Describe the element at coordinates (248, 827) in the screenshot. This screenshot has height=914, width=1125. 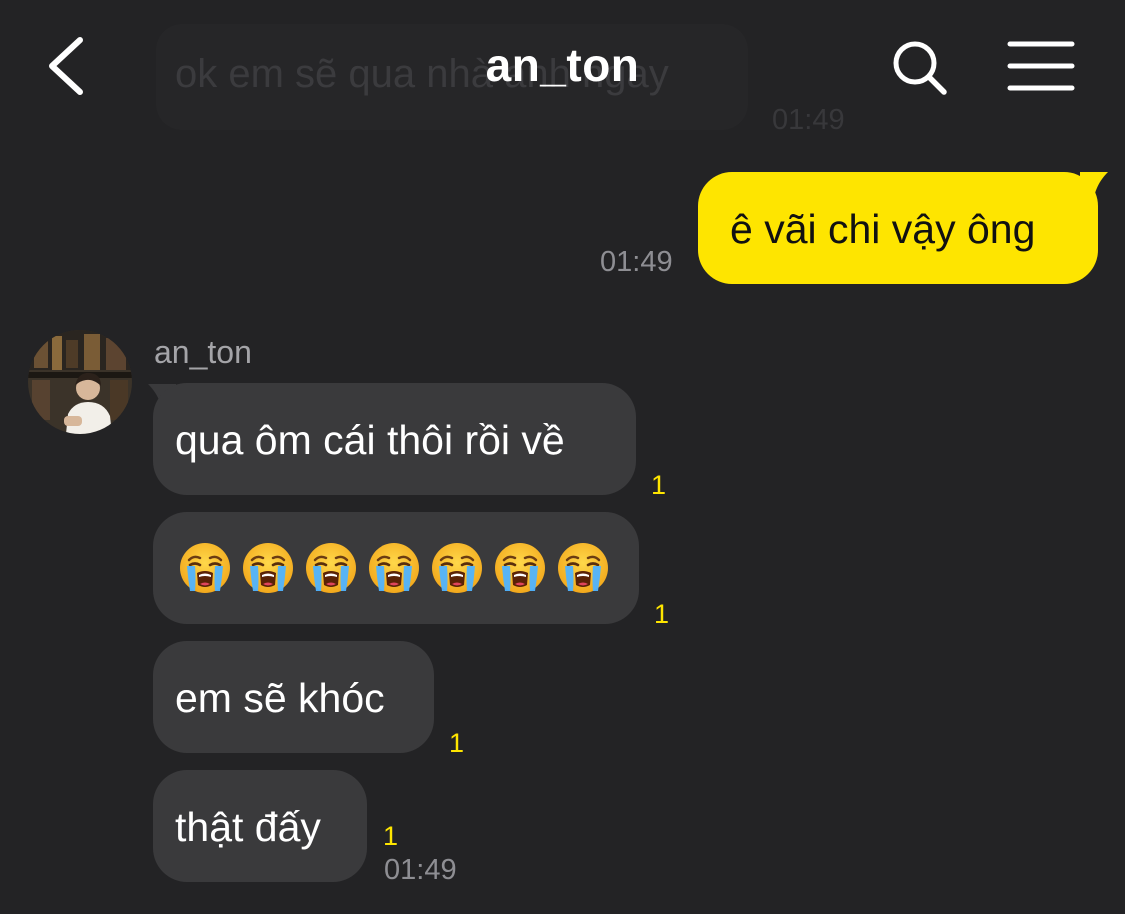
I see `received-message-text: thật đấy` at that location.